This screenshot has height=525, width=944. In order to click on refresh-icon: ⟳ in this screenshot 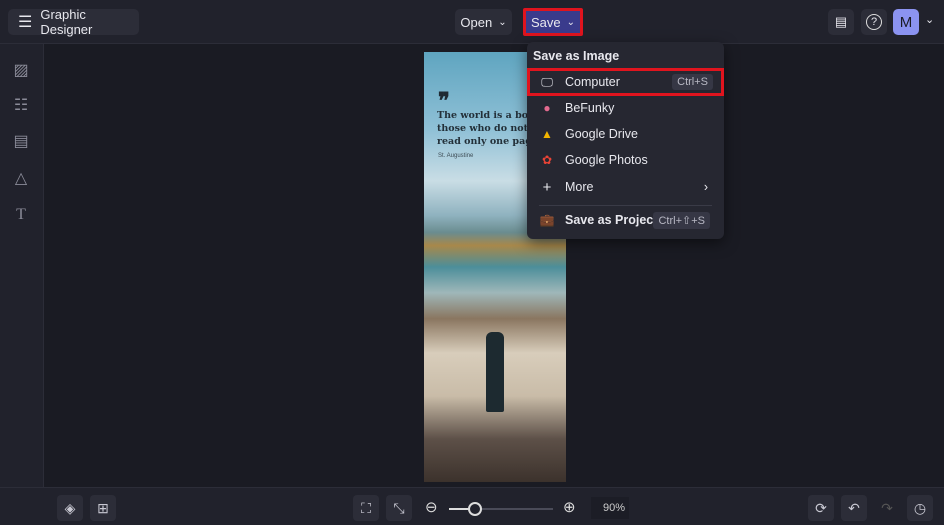, I will do `click(821, 507)`.